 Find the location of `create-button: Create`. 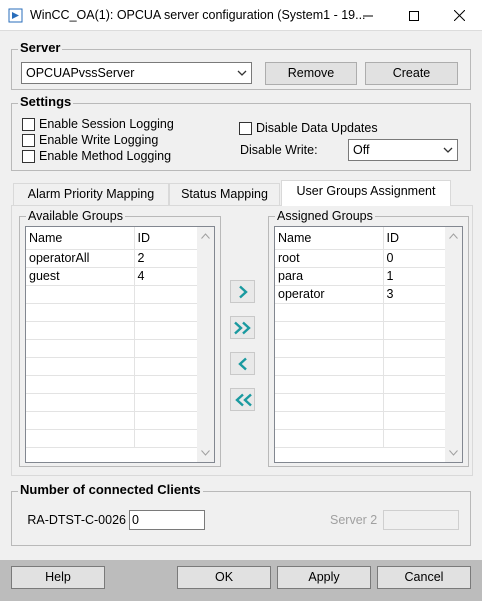

create-button: Create is located at coordinates (411, 73).